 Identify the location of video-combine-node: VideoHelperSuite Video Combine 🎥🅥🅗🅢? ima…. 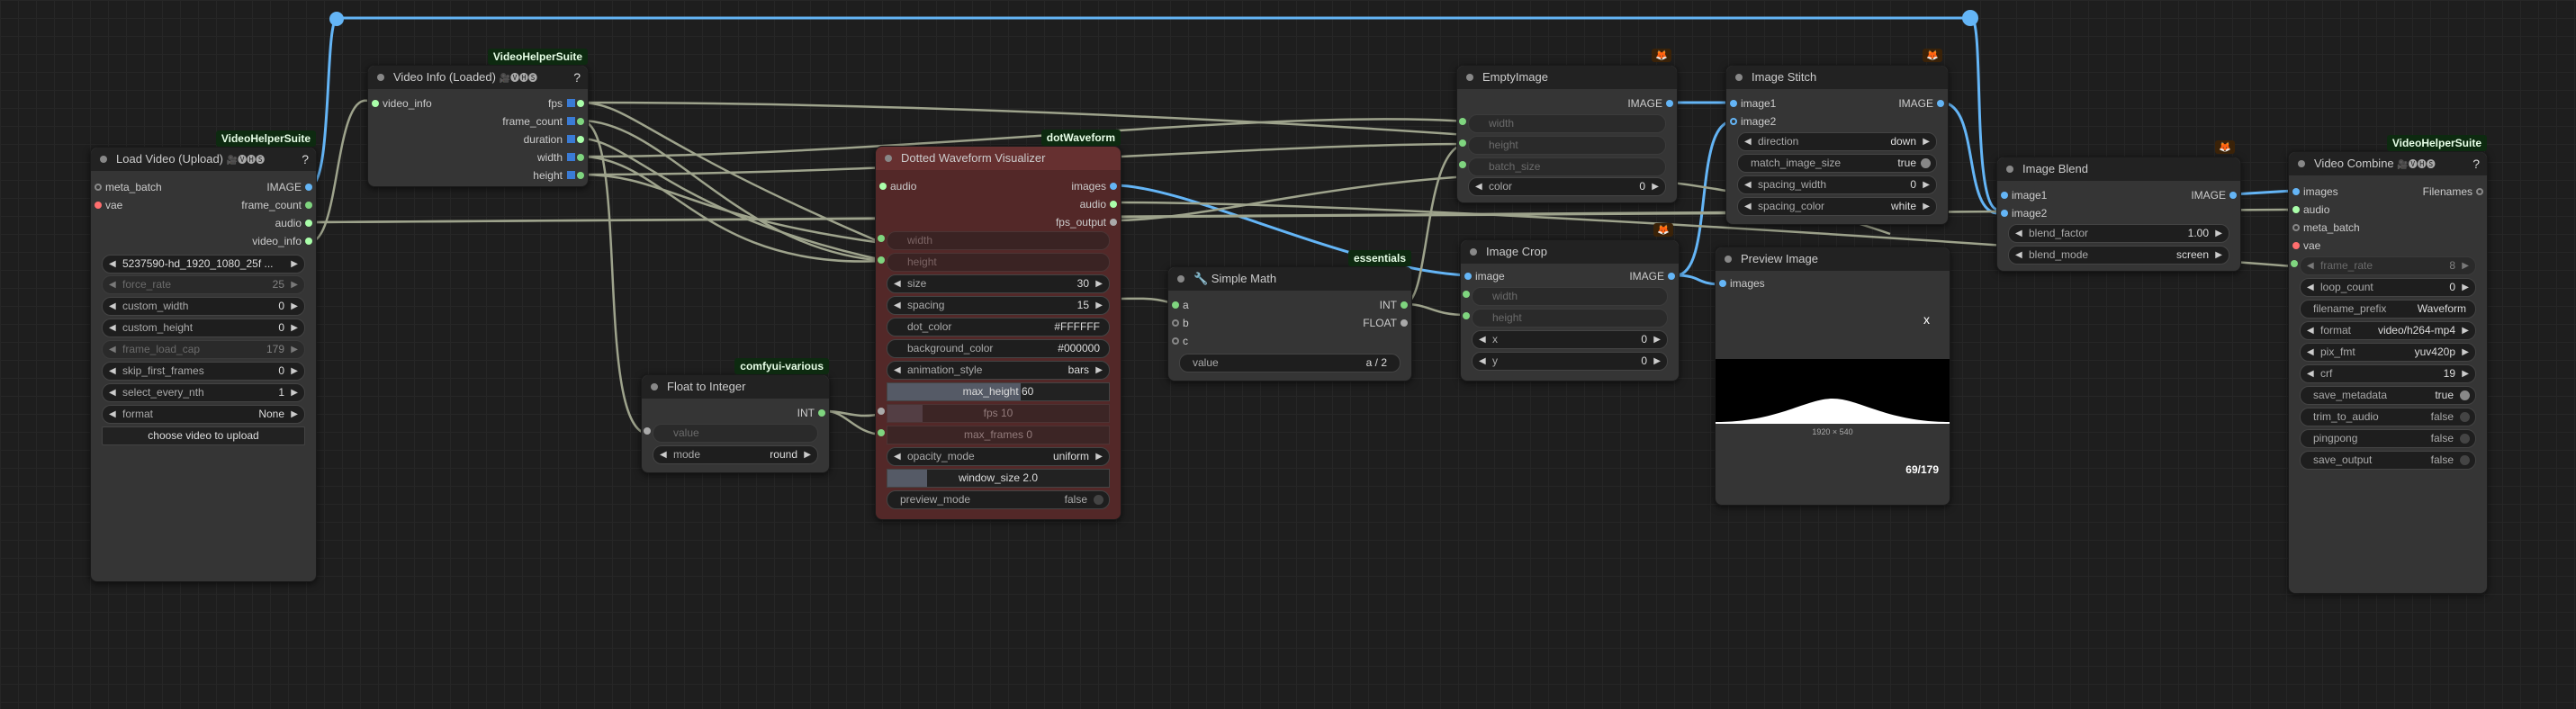
(2388, 364).